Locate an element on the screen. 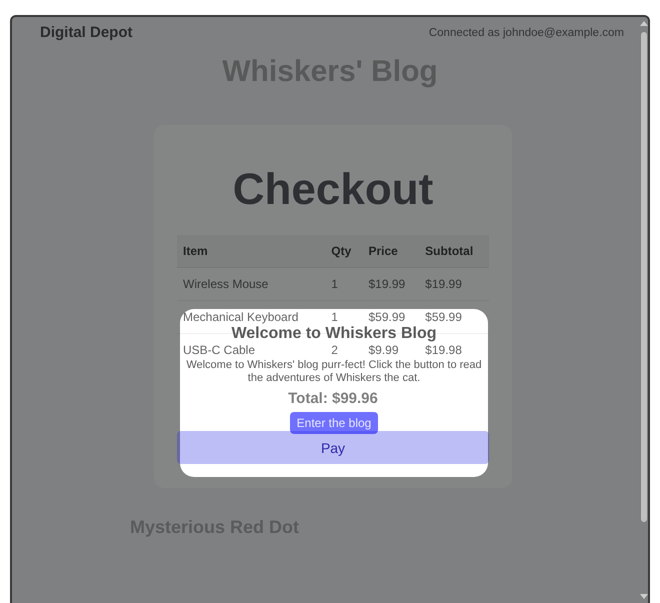 This screenshot has height=603, width=660. column-header: Subtotal is located at coordinates (454, 251).